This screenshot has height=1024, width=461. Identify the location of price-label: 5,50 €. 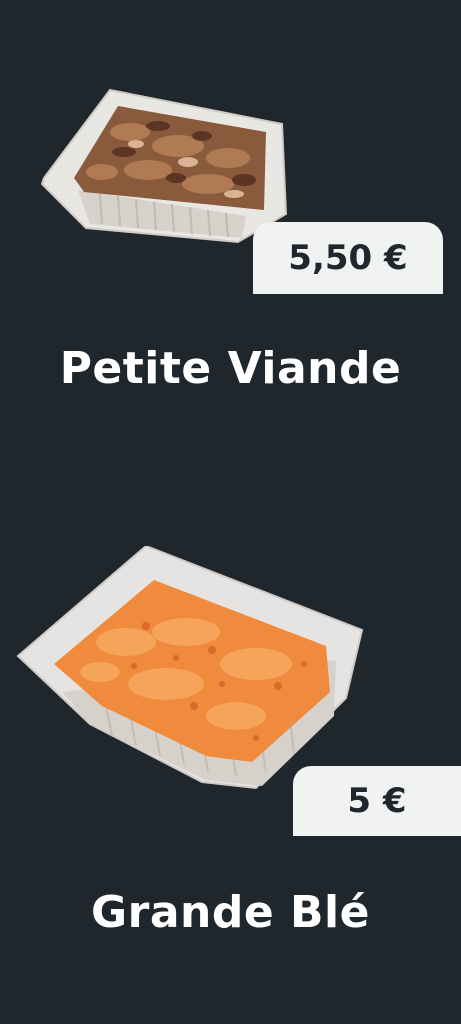
(348, 258).